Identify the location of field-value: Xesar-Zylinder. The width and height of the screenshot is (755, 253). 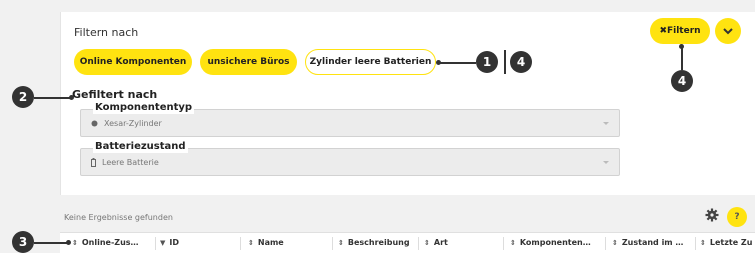
(133, 123).